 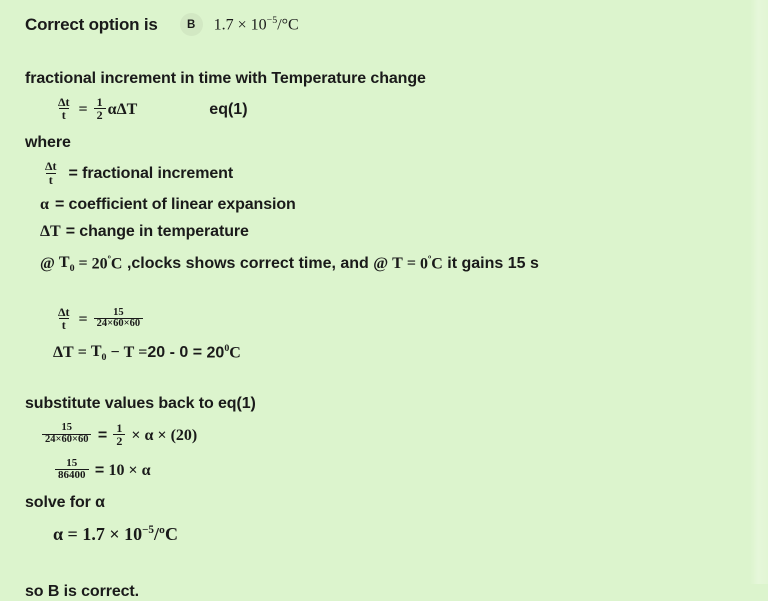 What do you see at coordinates (184, 435) in the screenshot?
I see `twenty-parenthesis: (20)` at bounding box center [184, 435].